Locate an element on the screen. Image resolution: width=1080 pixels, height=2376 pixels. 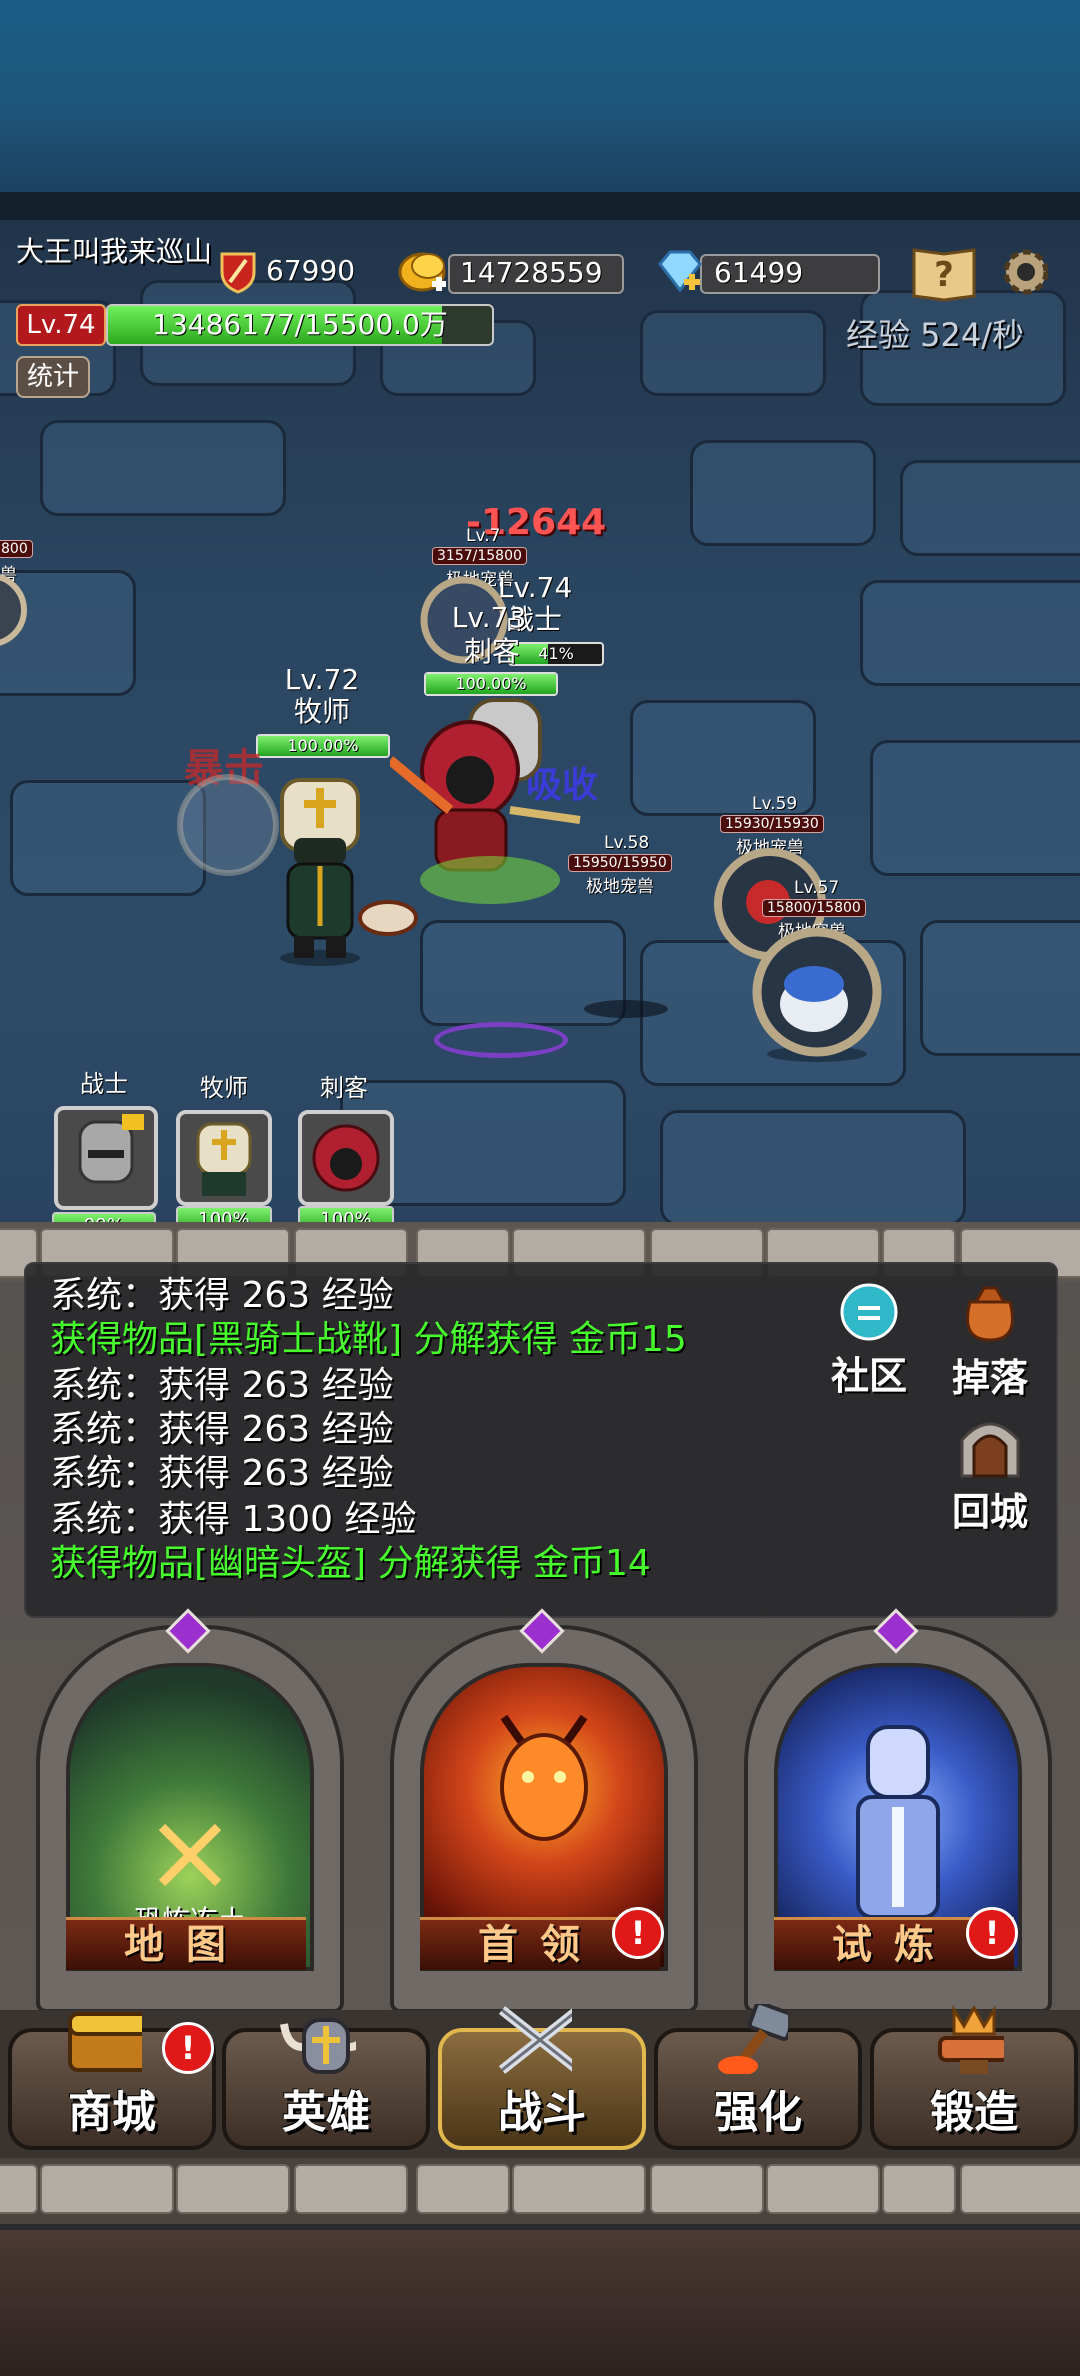
anvil-crown-icon is located at coordinates (971, 2039).